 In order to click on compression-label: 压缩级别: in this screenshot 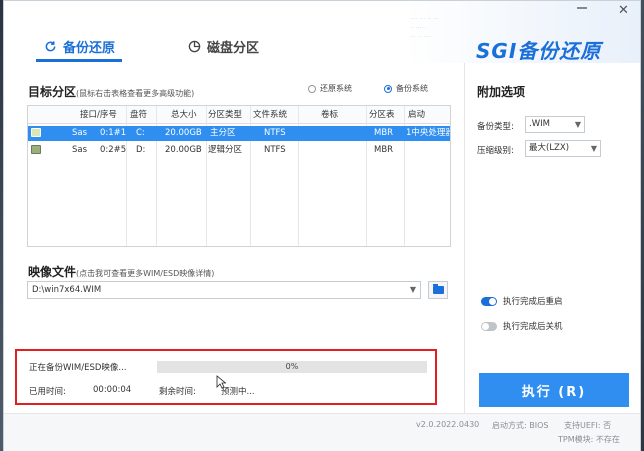, I will do `click(495, 151)`.